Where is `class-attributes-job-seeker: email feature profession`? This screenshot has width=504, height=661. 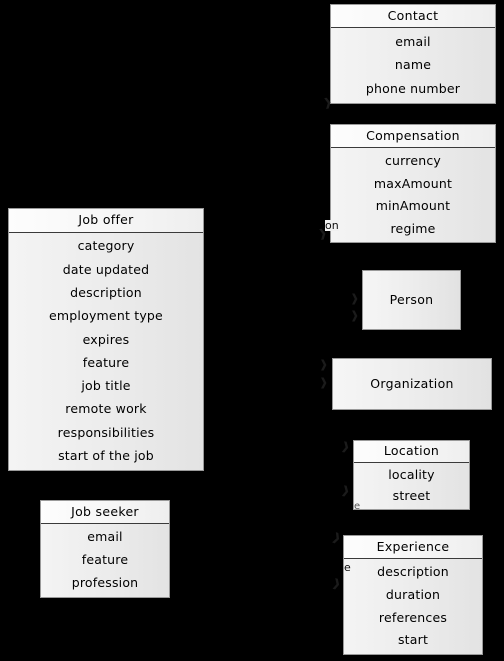 class-attributes-job-seeker: email feature profession is located at coordinates (105, 560).